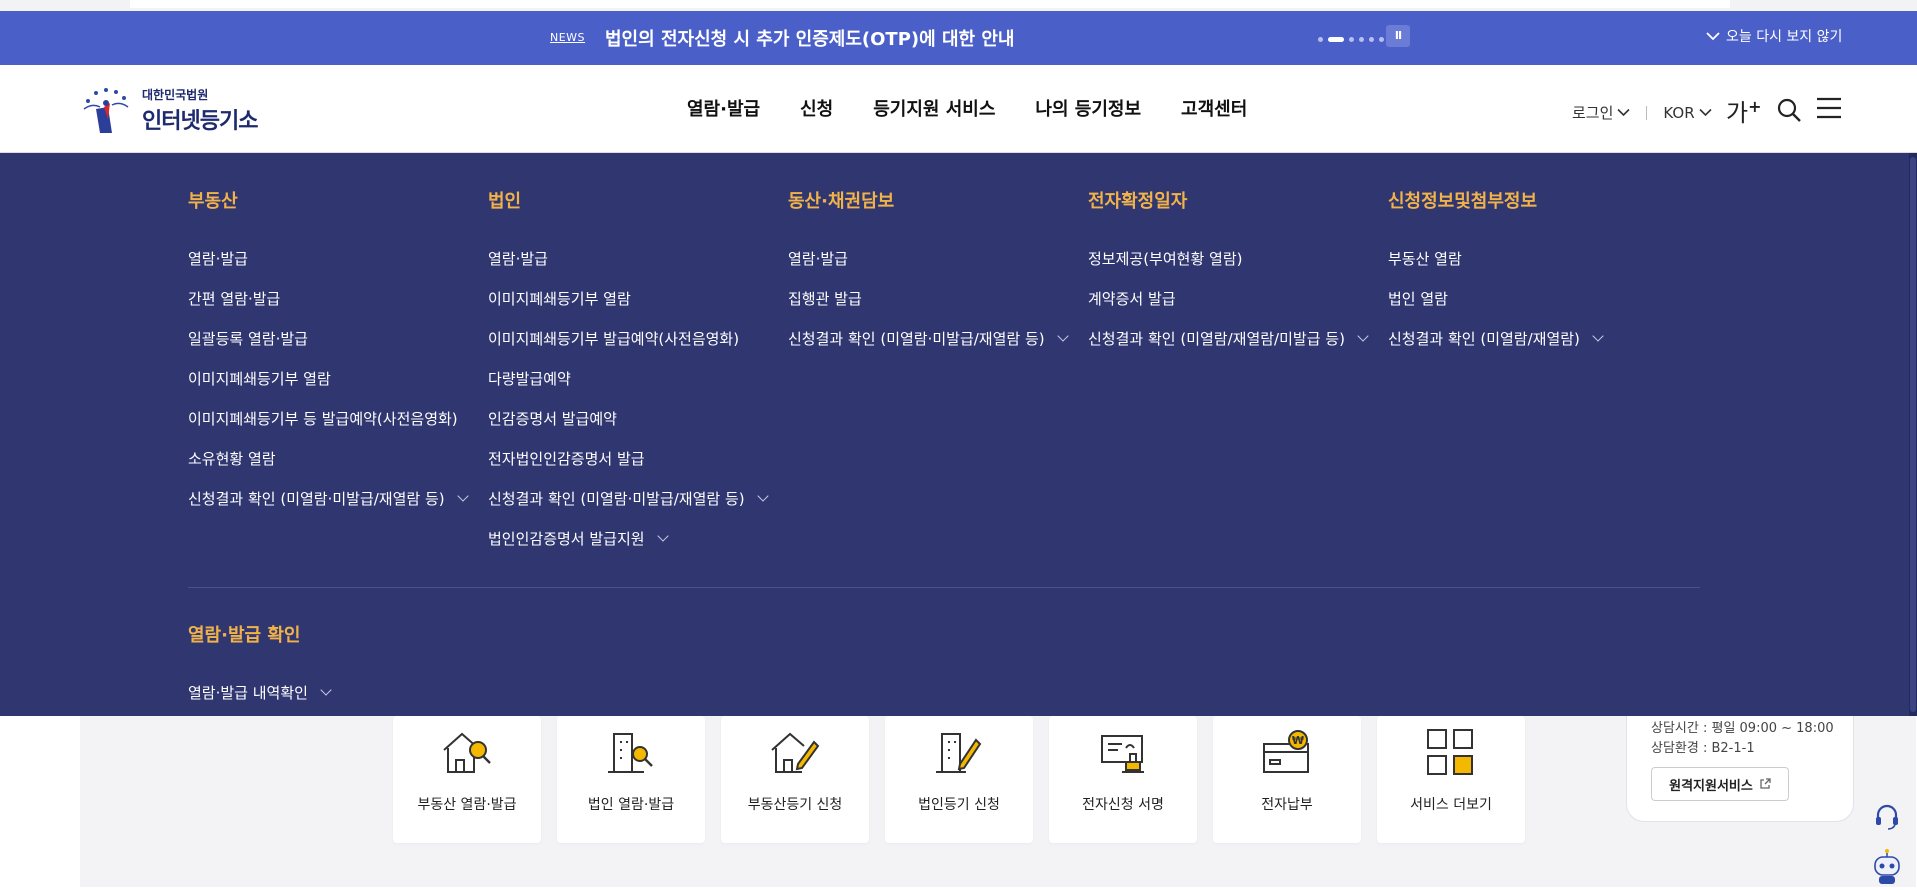 The width and height of the screenshot is (1917, 890). What do you see at coordinates (631, 805) in the screenshot?
I see `service-card-label: 법인 열람·발급` at bounding box center [631, 805].